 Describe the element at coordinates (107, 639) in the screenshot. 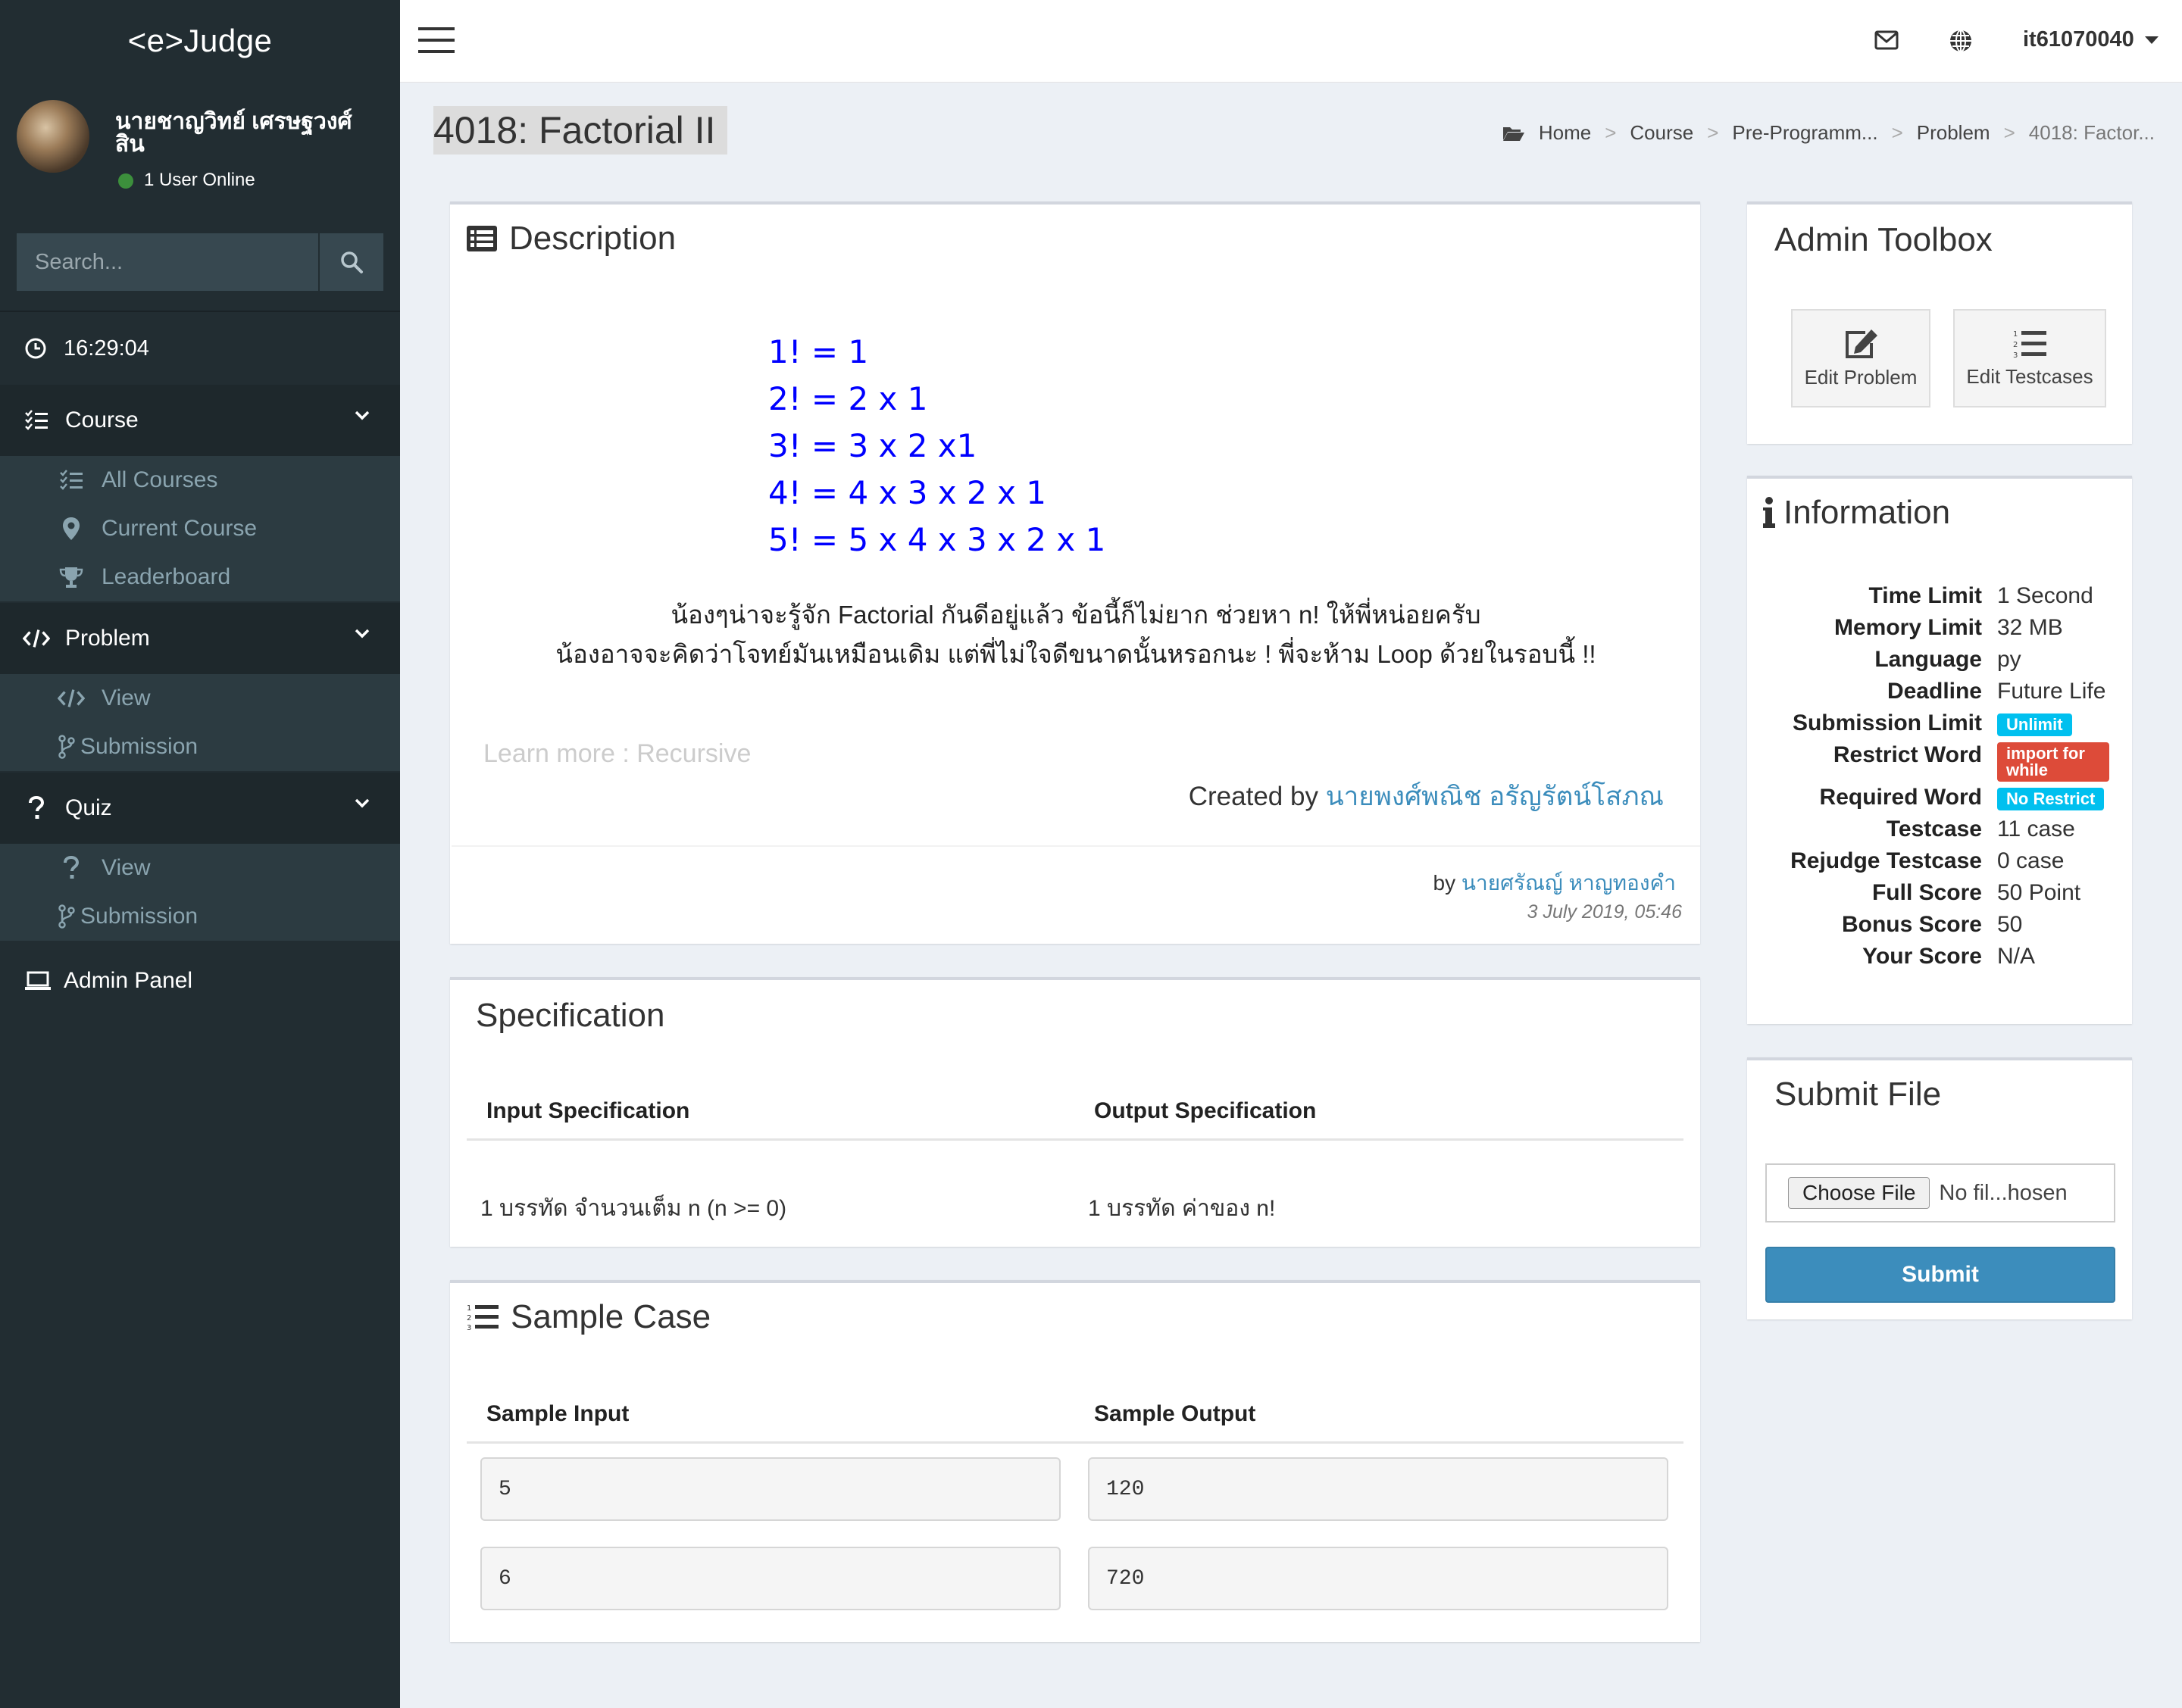

I see `sidebar-item-label: Problem` at that location.